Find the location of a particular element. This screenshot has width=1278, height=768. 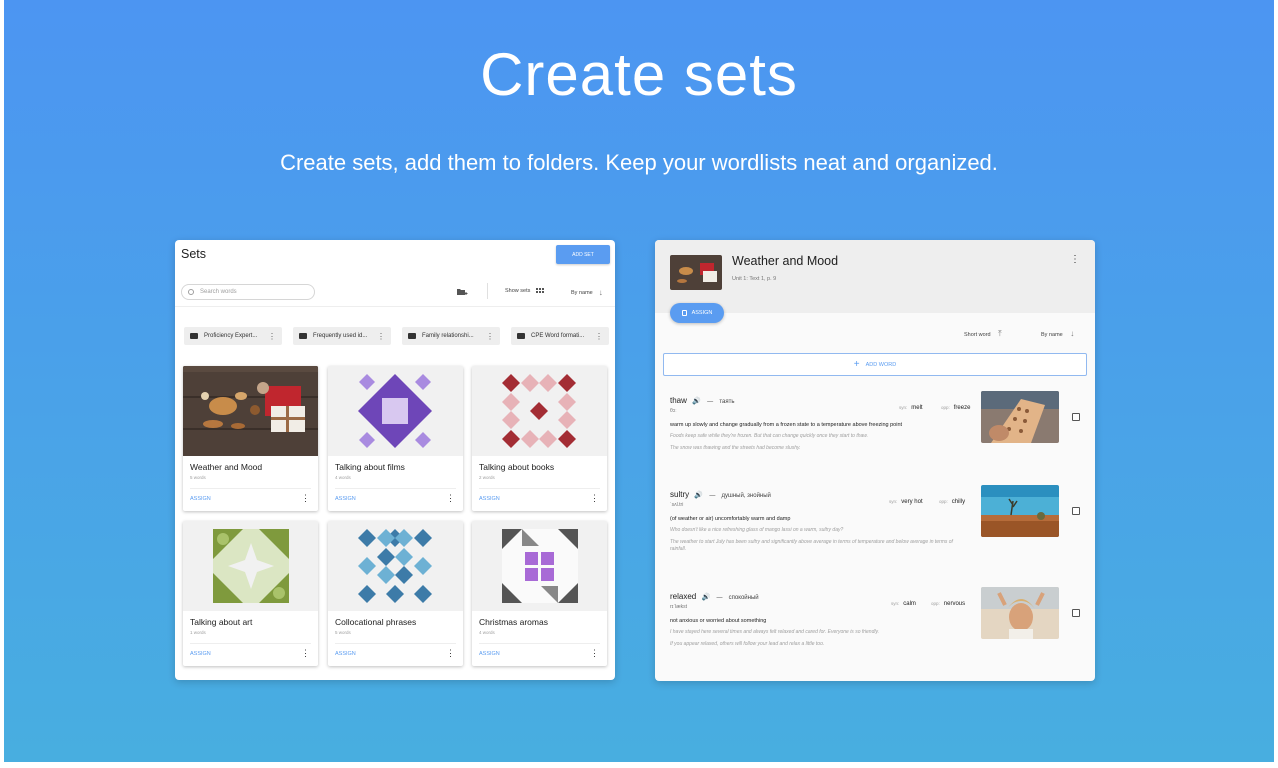

sets-title: Sets is located at coordinates (194, 254).